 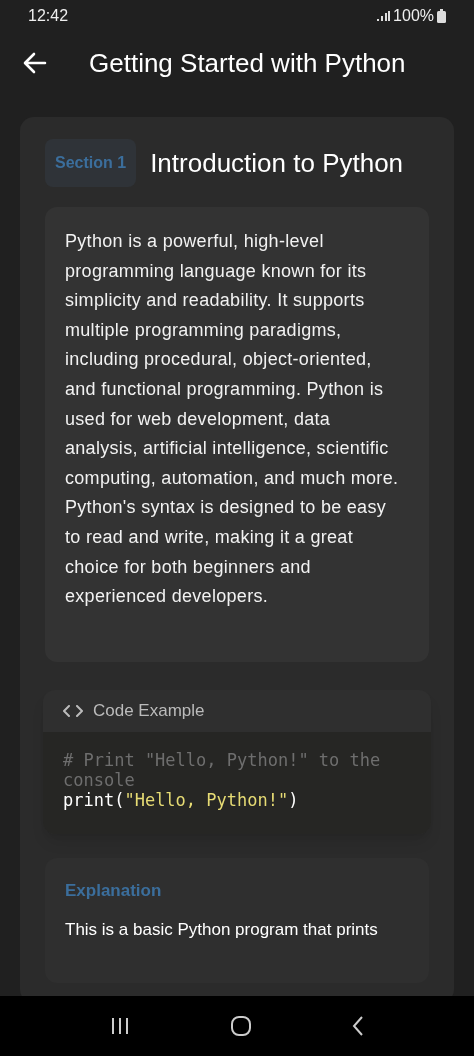 I want to click on battery-level: 100%, so click(x=413, y=16).